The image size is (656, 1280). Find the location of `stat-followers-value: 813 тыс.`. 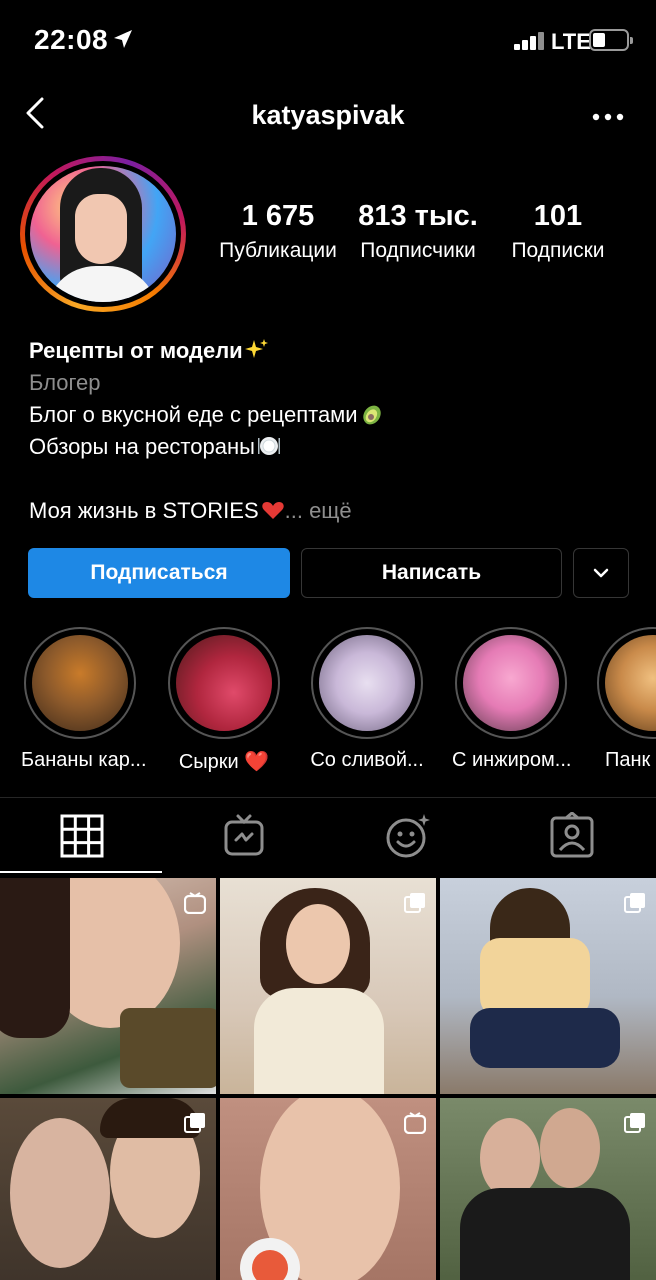

stat-followers-value: 813 тыс. is located at coordinates (418, 216).